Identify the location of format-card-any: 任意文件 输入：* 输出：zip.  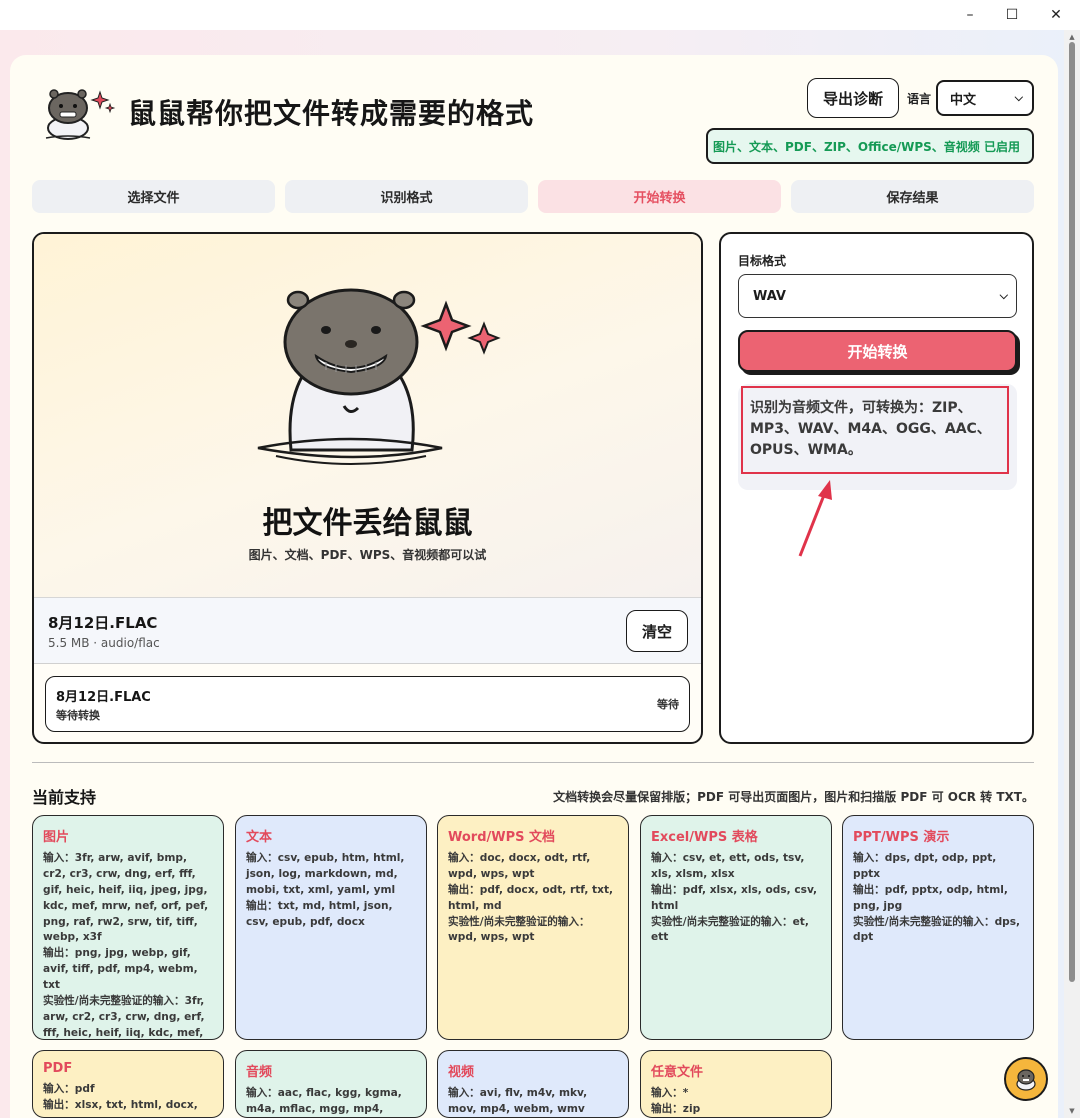
(736, 1084).